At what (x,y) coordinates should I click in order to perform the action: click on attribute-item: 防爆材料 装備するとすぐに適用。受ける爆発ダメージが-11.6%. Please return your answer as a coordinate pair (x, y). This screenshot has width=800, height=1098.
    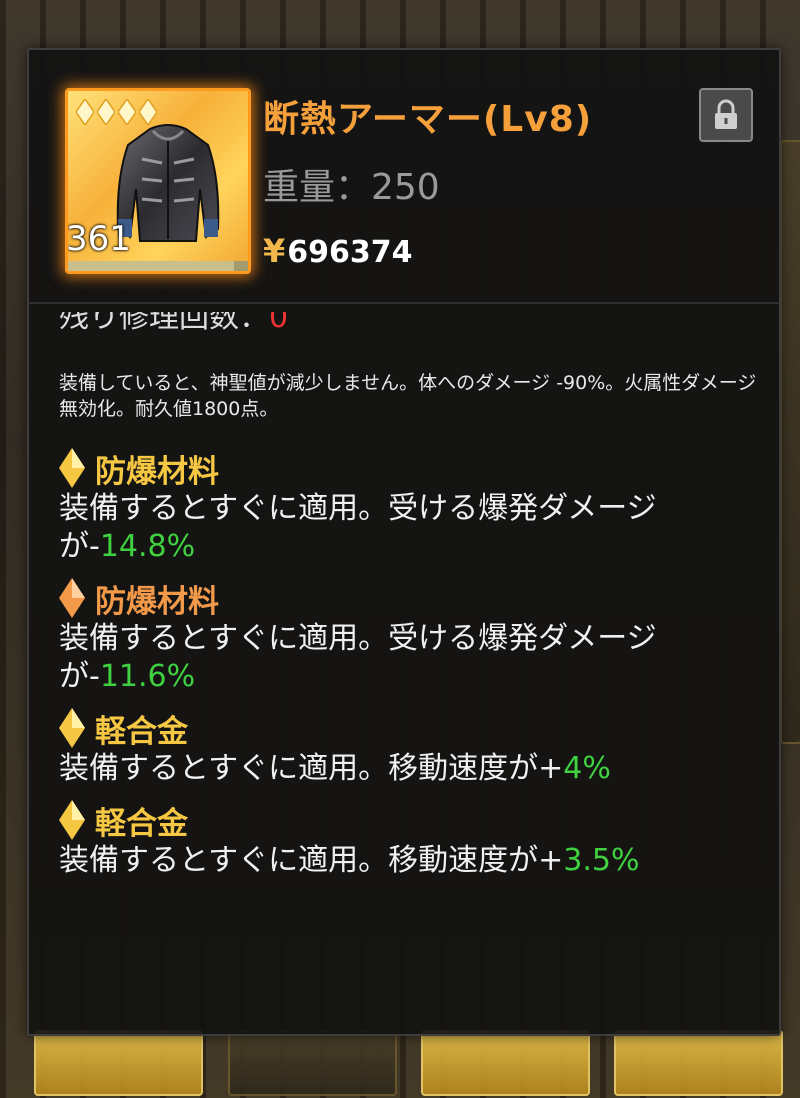
    Looking at the image, I should click on (409, 636).